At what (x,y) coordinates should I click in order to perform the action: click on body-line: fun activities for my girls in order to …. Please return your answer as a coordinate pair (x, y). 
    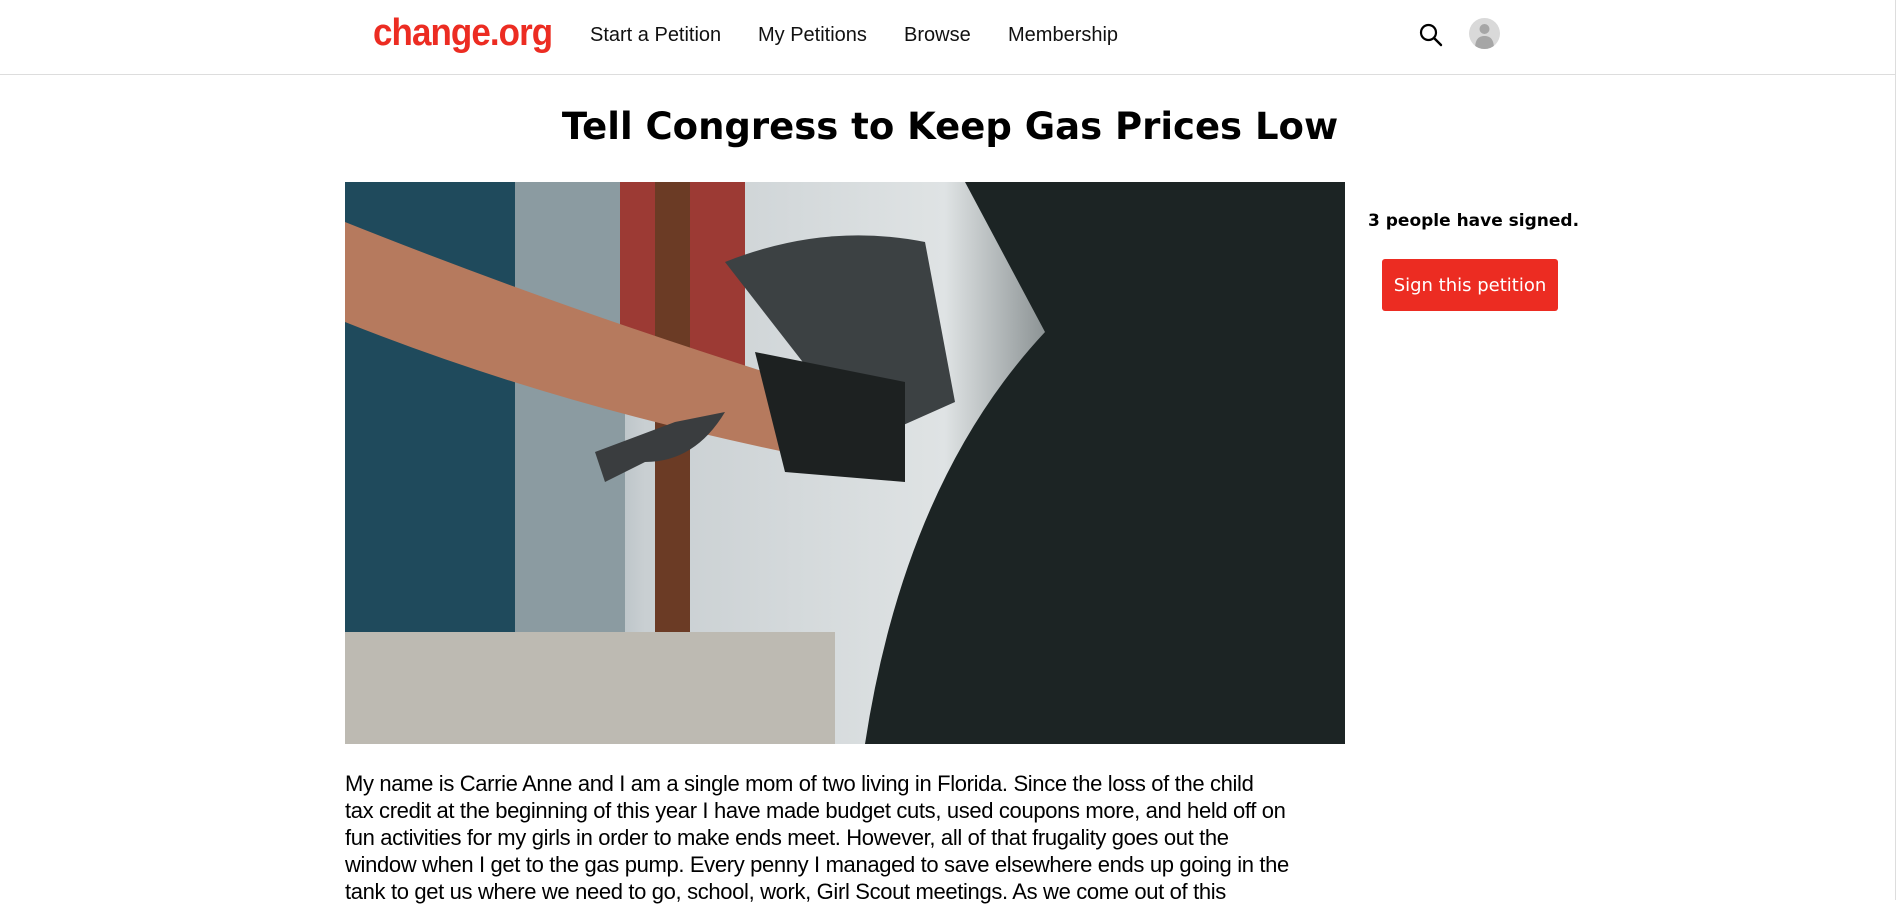
    Looking at the image, I should click on (787, 837).